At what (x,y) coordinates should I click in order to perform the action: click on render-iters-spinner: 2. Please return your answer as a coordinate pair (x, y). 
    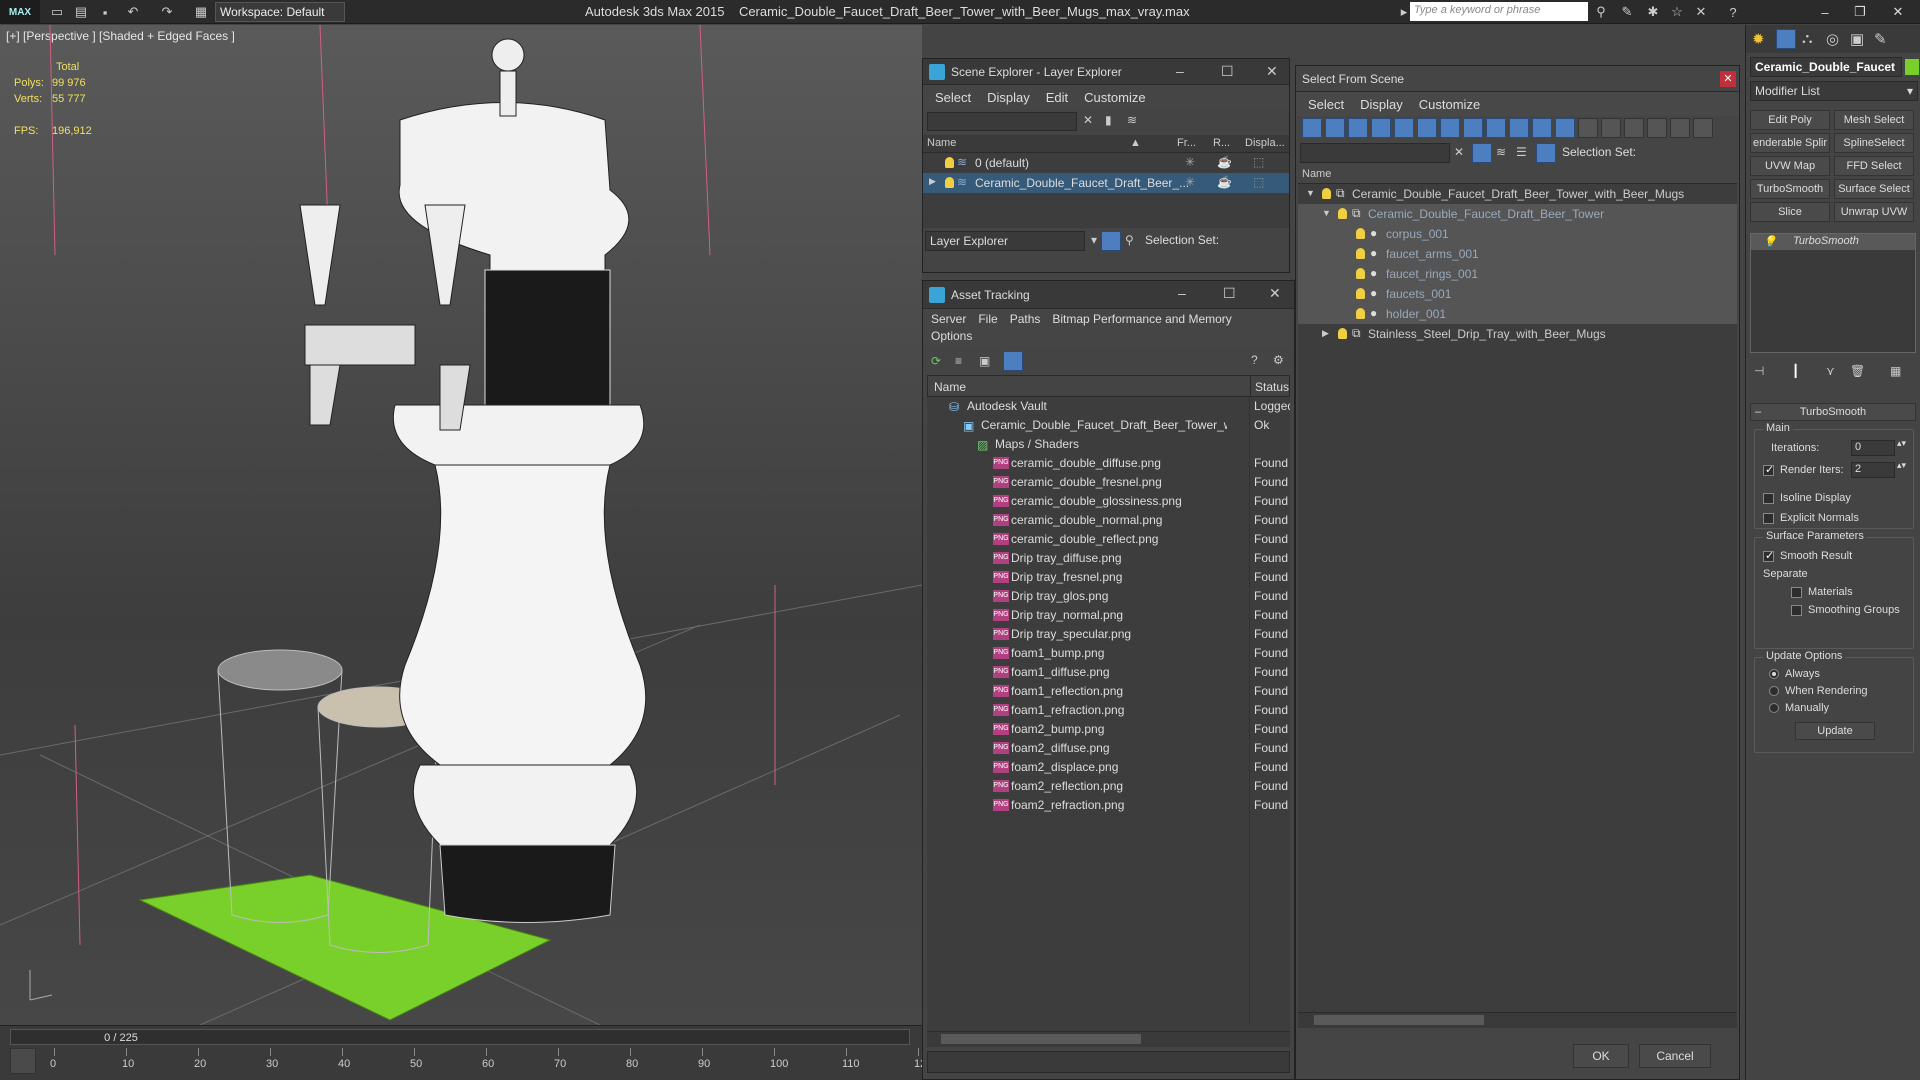
    Looking at the image, I should click on (1873, 470).